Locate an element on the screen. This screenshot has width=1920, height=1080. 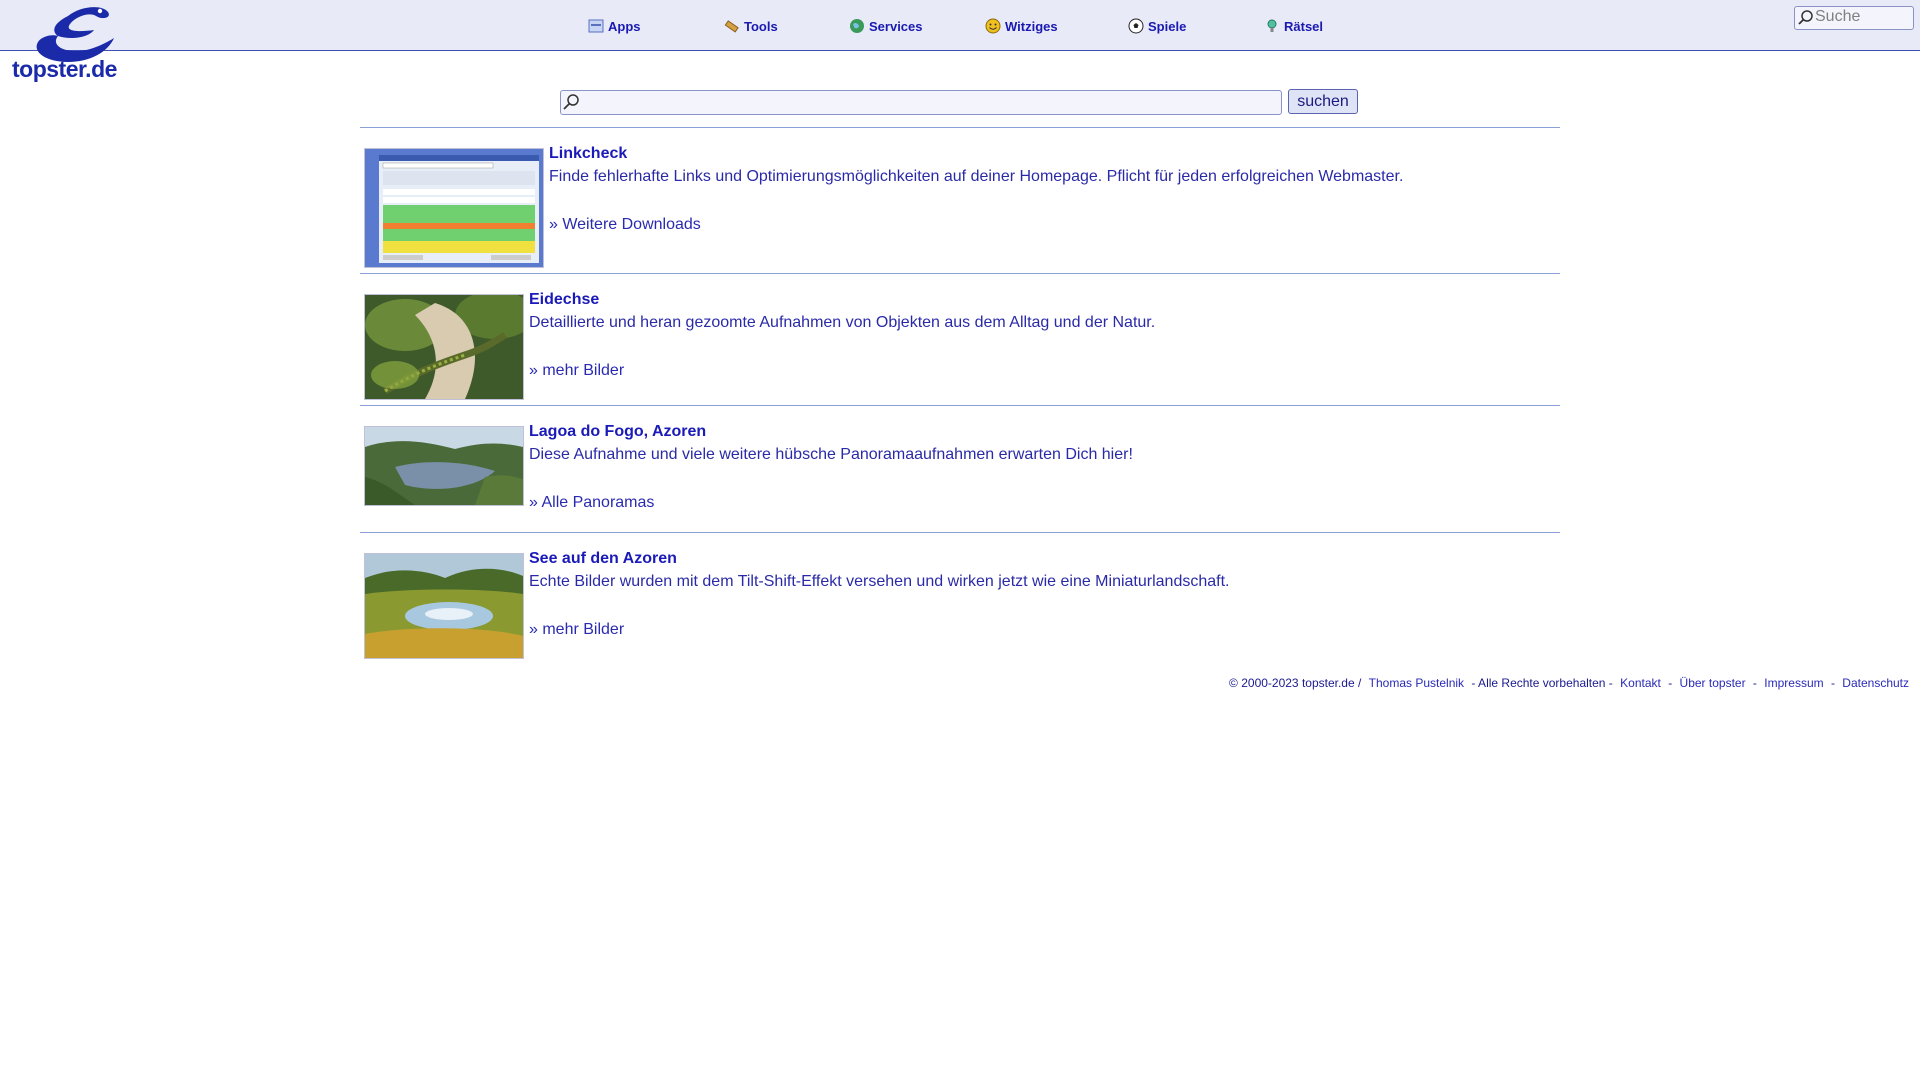
entry-link: » Alle Panoramas is located at coordinates (591, 503).